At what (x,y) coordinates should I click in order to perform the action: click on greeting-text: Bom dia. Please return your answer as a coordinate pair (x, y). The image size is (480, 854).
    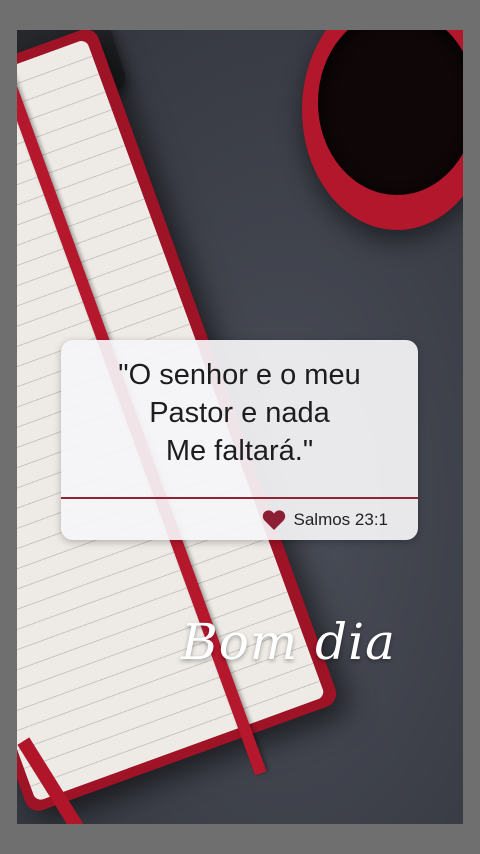
    Looking at the image, I should click on (288, 642).